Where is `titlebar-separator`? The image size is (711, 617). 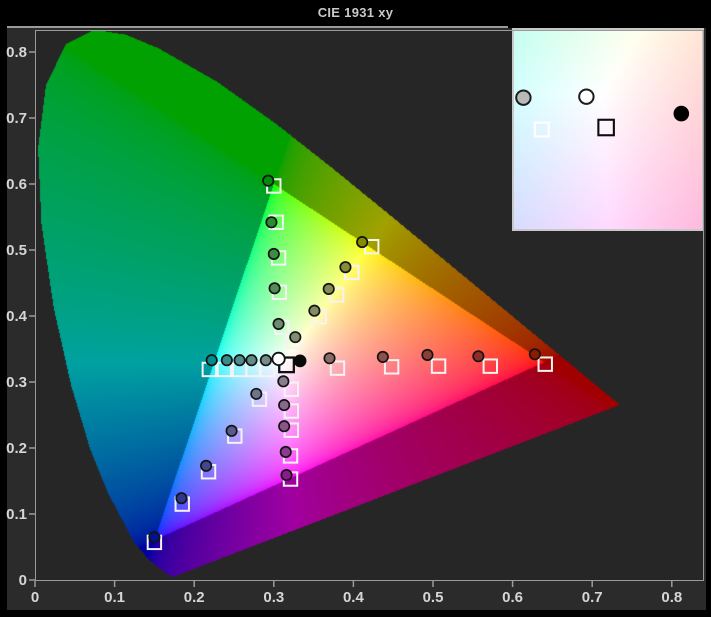 titlebar-separator is located at coordinates (257, 27).